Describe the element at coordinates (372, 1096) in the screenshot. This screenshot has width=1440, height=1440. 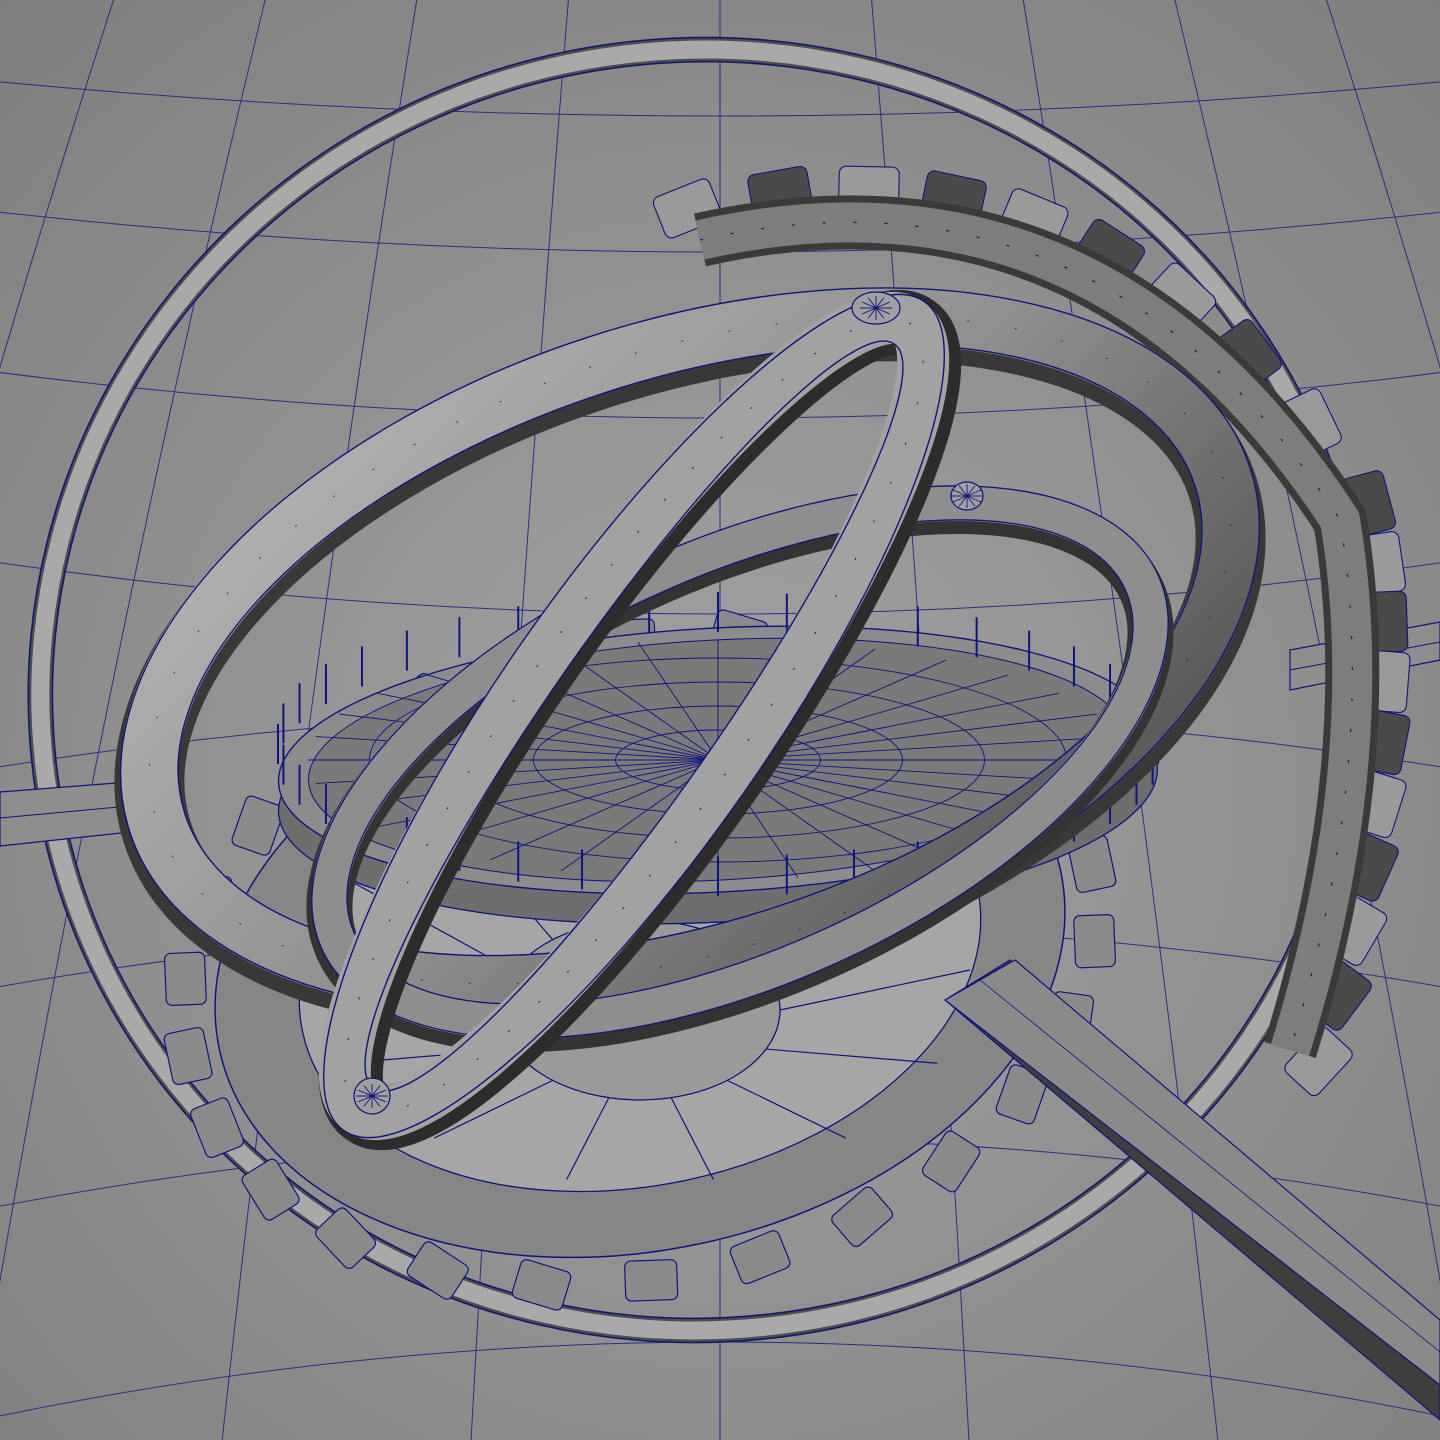
I see `bolt-bottom` at that location.